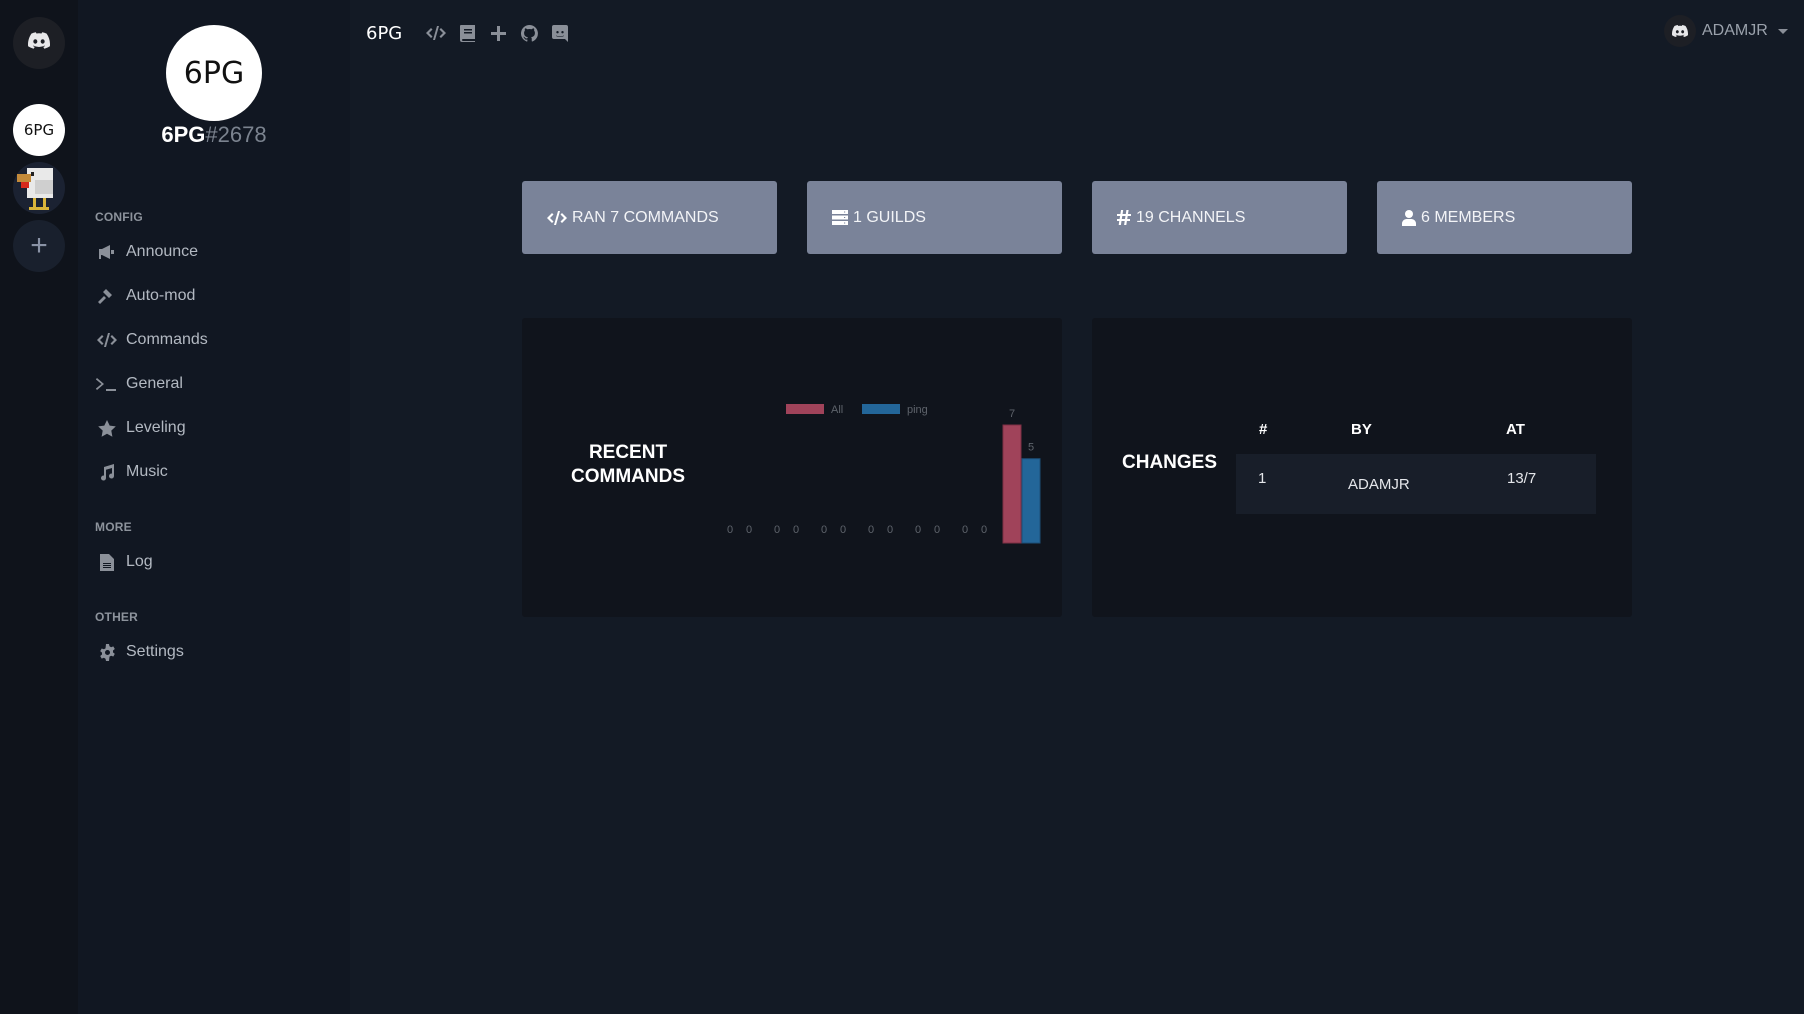 This screenshot has width=1804, height=1014. What do you see at coordinates (162, 251) in the screenshot?
I see `sidebar-item-label: Announce` at bounding box center [162, 251].